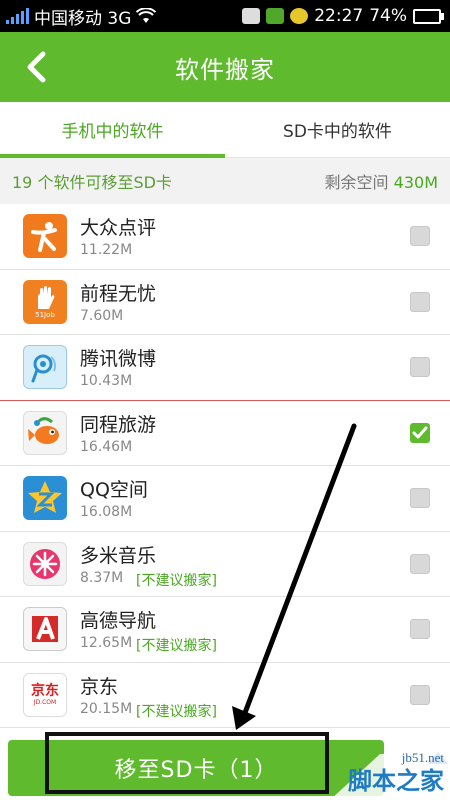 This screenshot has height=800, width=450. I want to click on watermark: jb51.net 脚本之家, so click(380, 767).